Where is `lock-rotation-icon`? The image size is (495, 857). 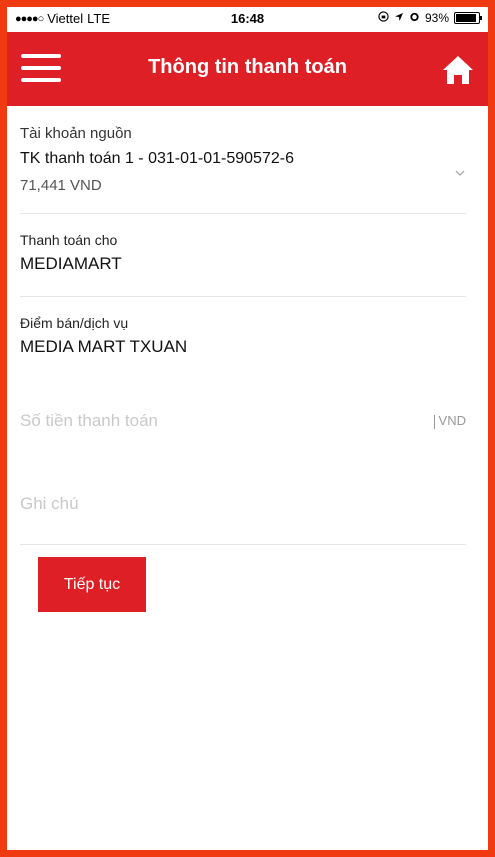 lock-rotation-icon is located at coordinates (383, 18).